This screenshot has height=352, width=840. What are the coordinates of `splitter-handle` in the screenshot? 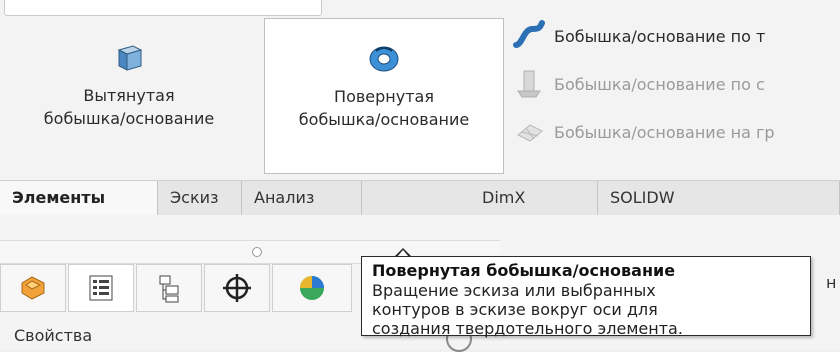 It's located at (257, 252).